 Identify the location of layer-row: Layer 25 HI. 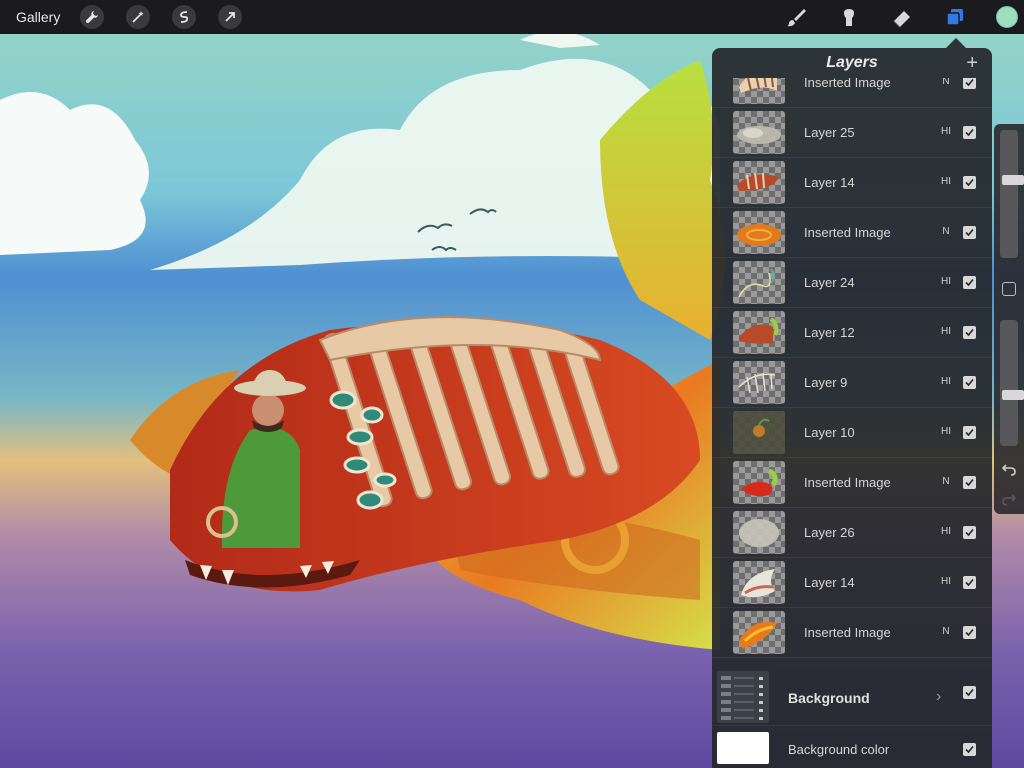
(852, 133).